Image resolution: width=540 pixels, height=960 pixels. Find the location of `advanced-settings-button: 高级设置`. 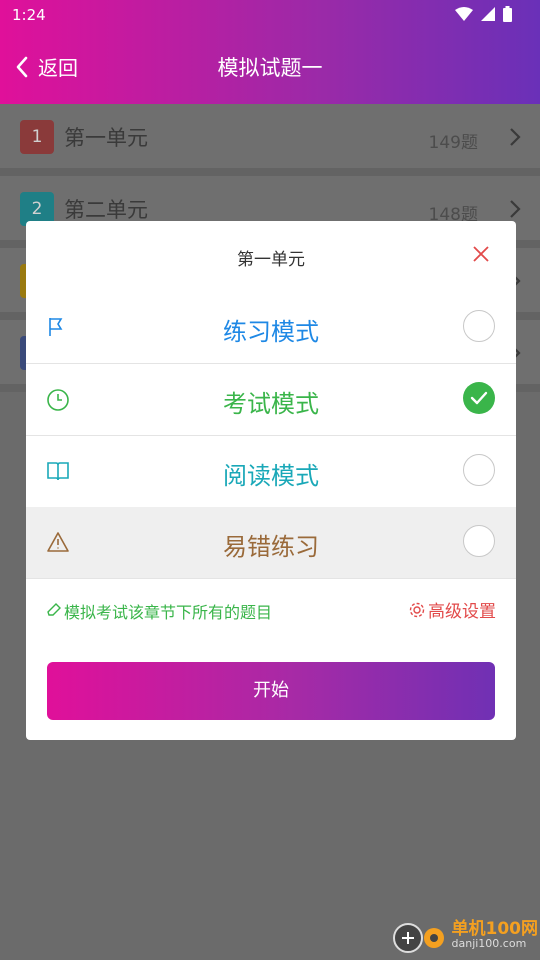

advanced-settings-button: 高级设置 is located at coordinates (452, 609).